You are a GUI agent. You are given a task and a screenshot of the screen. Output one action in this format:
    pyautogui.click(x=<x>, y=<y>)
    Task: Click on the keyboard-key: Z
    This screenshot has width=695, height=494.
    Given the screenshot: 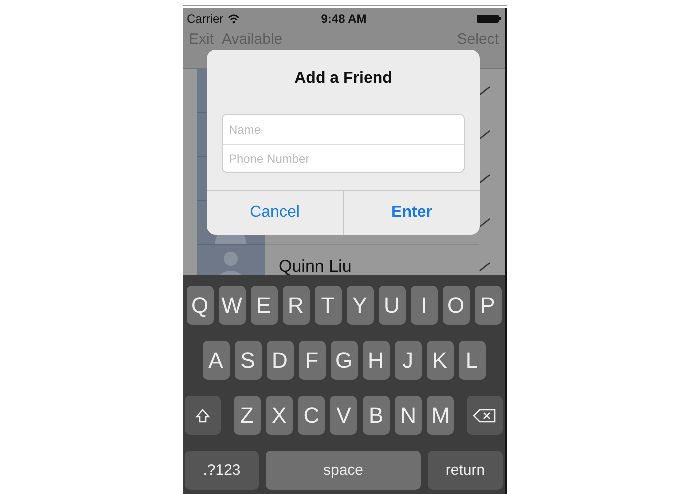 What is the action you would take?
    pyautogui.click(x=247, y=415)
    